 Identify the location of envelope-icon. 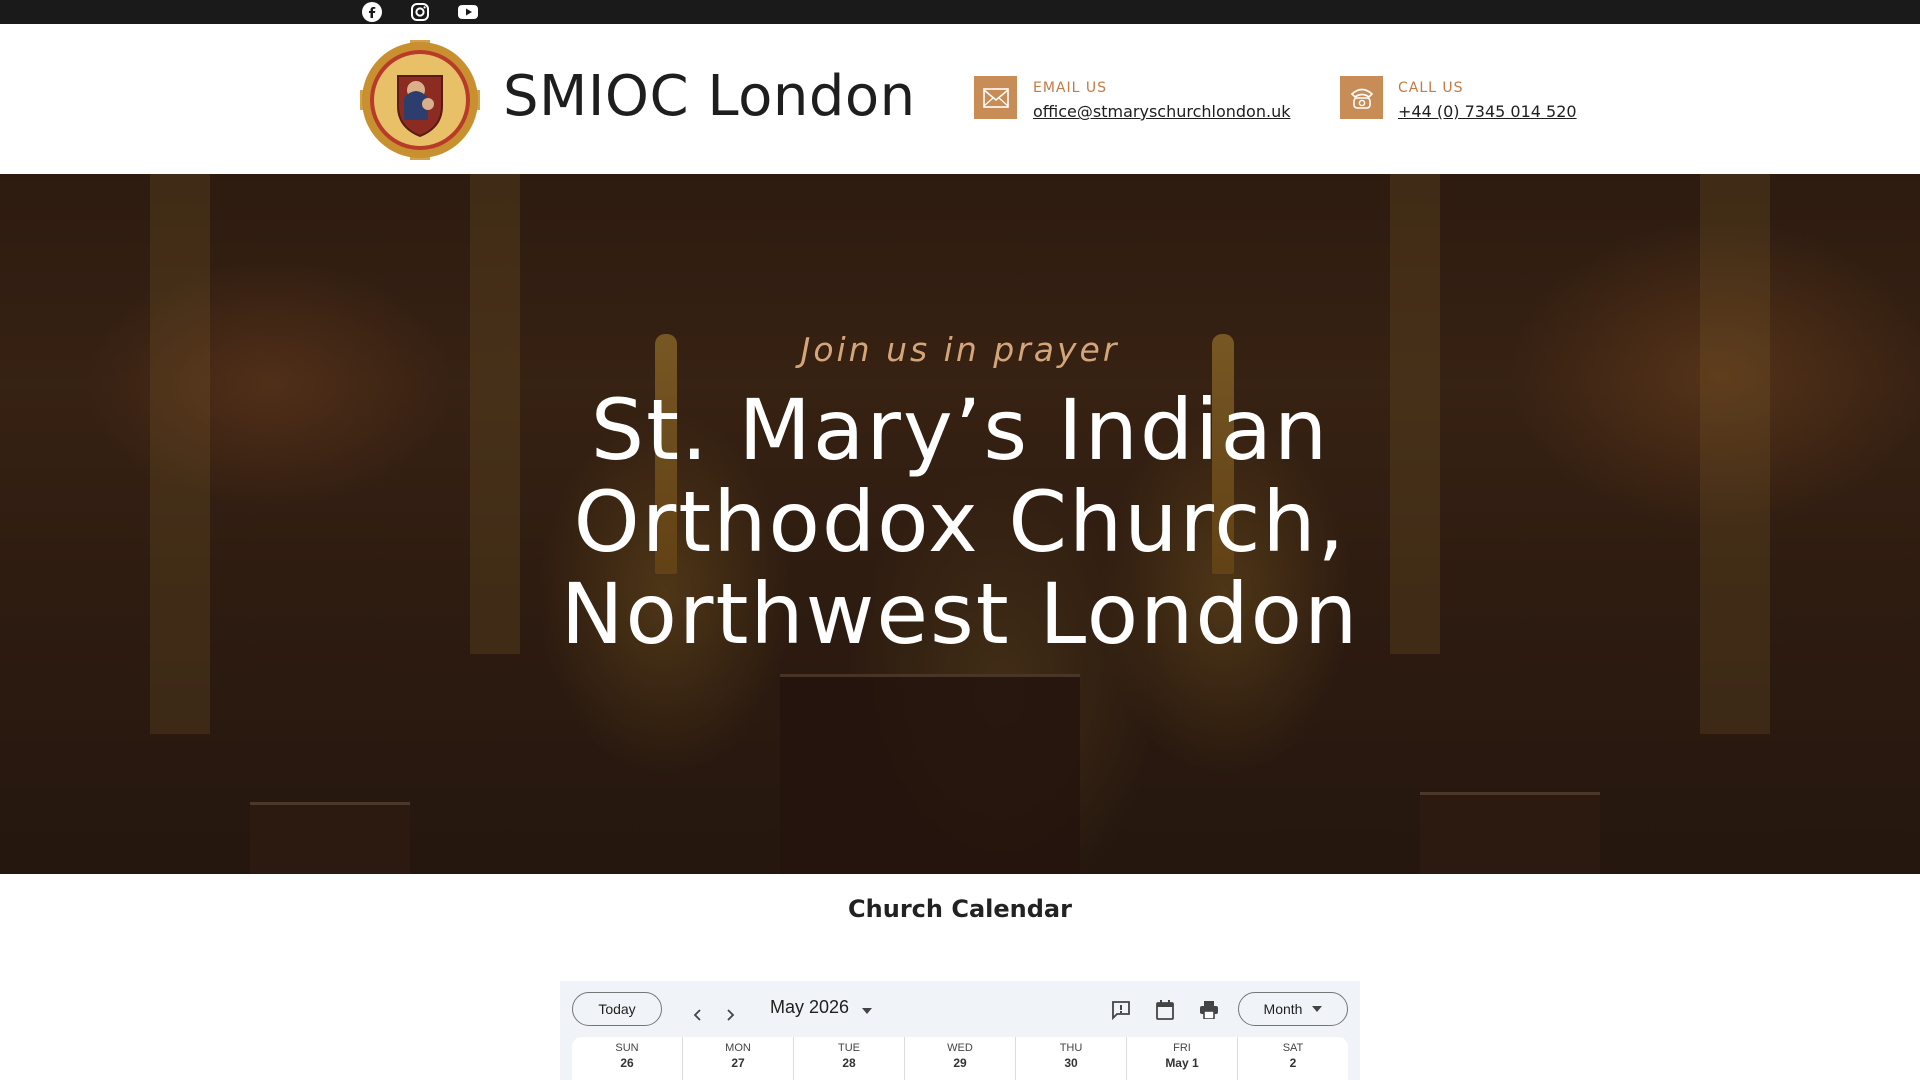
(995, 97).